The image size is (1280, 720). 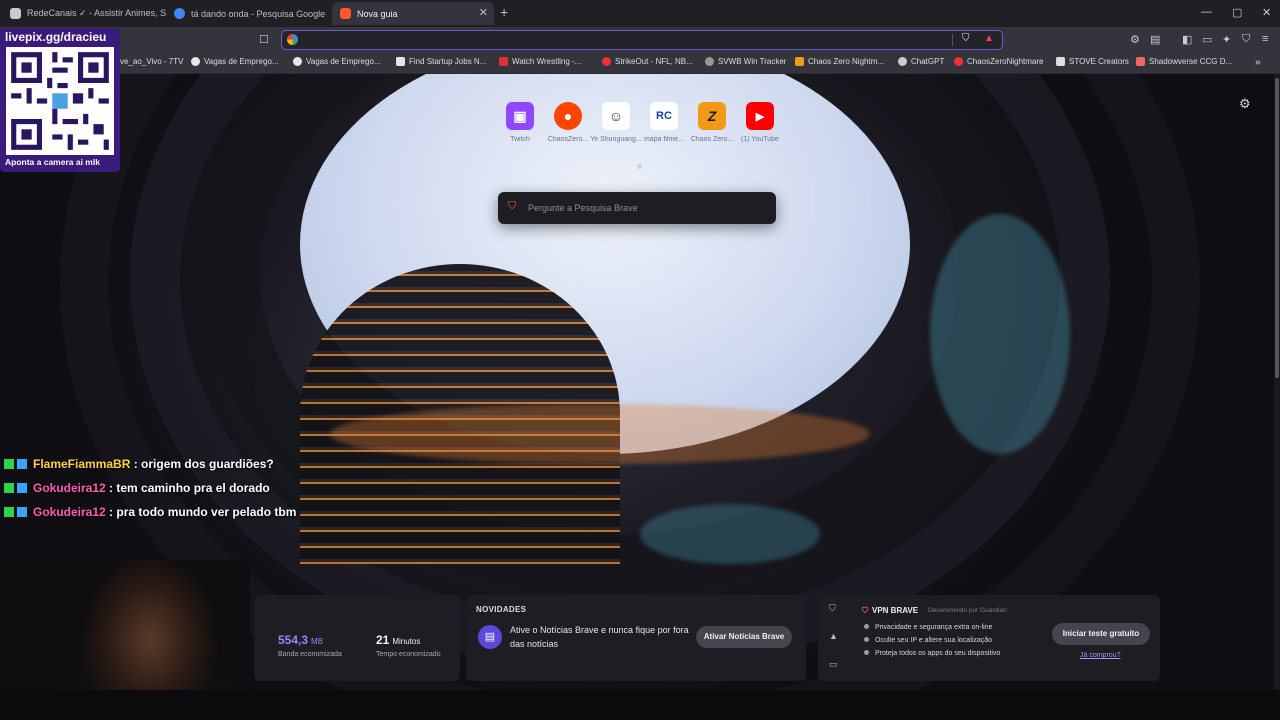 What do you see at coordinates (921, 61) in the screenshot?
I see `bookmark-item: ChatGPT` at bounding box center [921, 61].